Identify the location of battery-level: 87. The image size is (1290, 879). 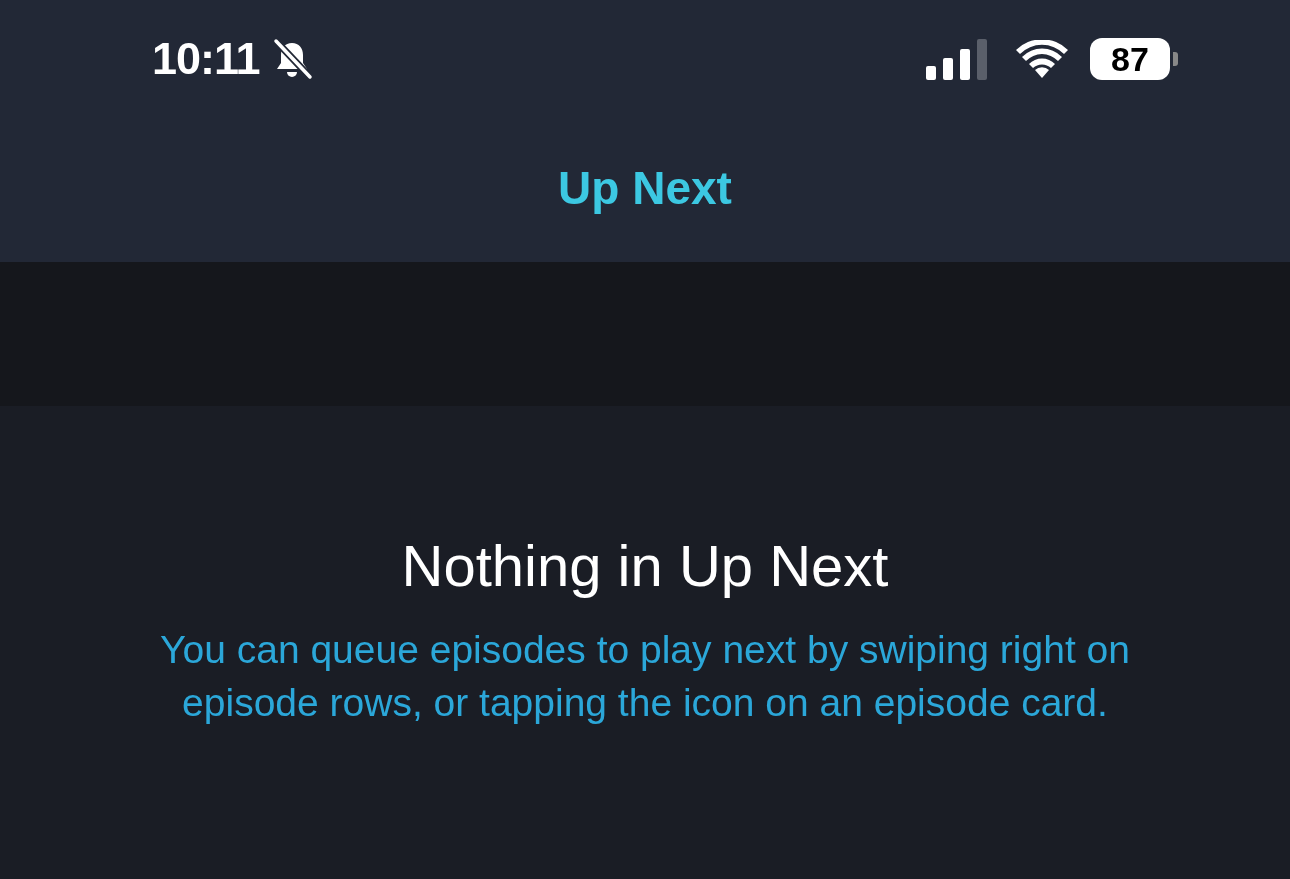
(1130, 59).